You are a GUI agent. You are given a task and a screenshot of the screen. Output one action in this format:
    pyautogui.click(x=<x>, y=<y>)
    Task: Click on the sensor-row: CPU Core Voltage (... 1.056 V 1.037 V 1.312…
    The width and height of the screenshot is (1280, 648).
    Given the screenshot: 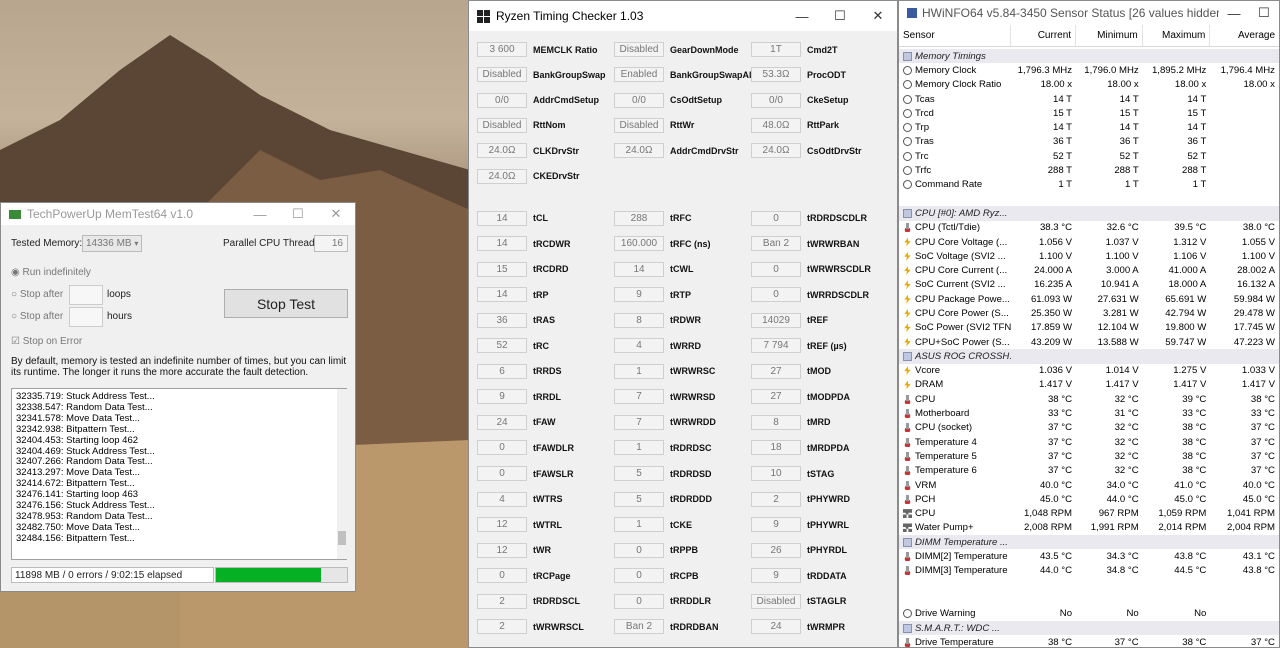 What is the action you would take?
    pyautogui.click(x=1089, y=242)
    